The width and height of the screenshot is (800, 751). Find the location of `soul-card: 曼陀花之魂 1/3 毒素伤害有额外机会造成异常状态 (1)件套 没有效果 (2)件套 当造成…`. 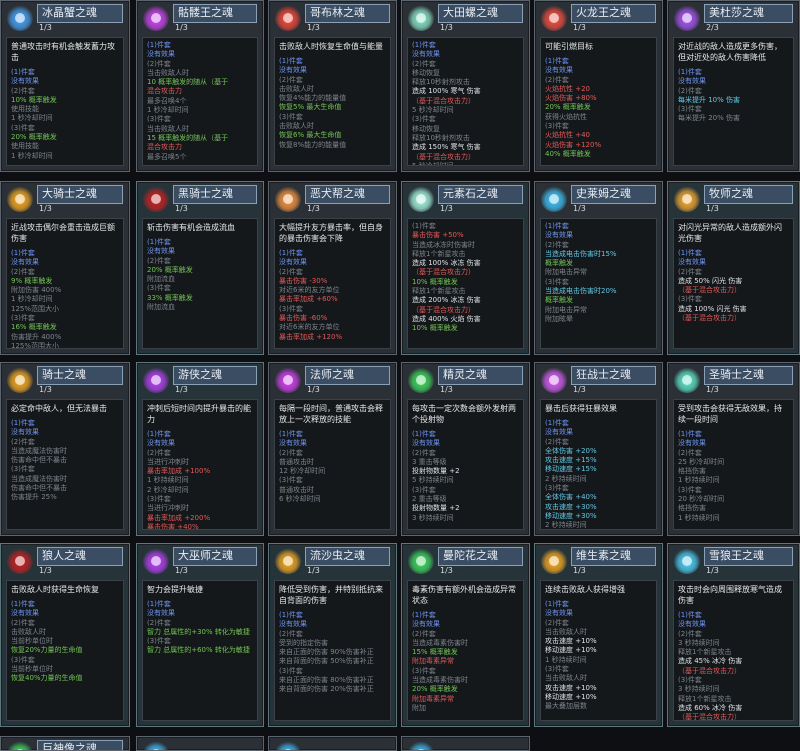

soul-card: 曼陀花之魂 1/3 毒素伤害有额外机会造成异常状态 (1)件套 没有效果 (2)件套 当造成… is located at coordinates (465, 635).